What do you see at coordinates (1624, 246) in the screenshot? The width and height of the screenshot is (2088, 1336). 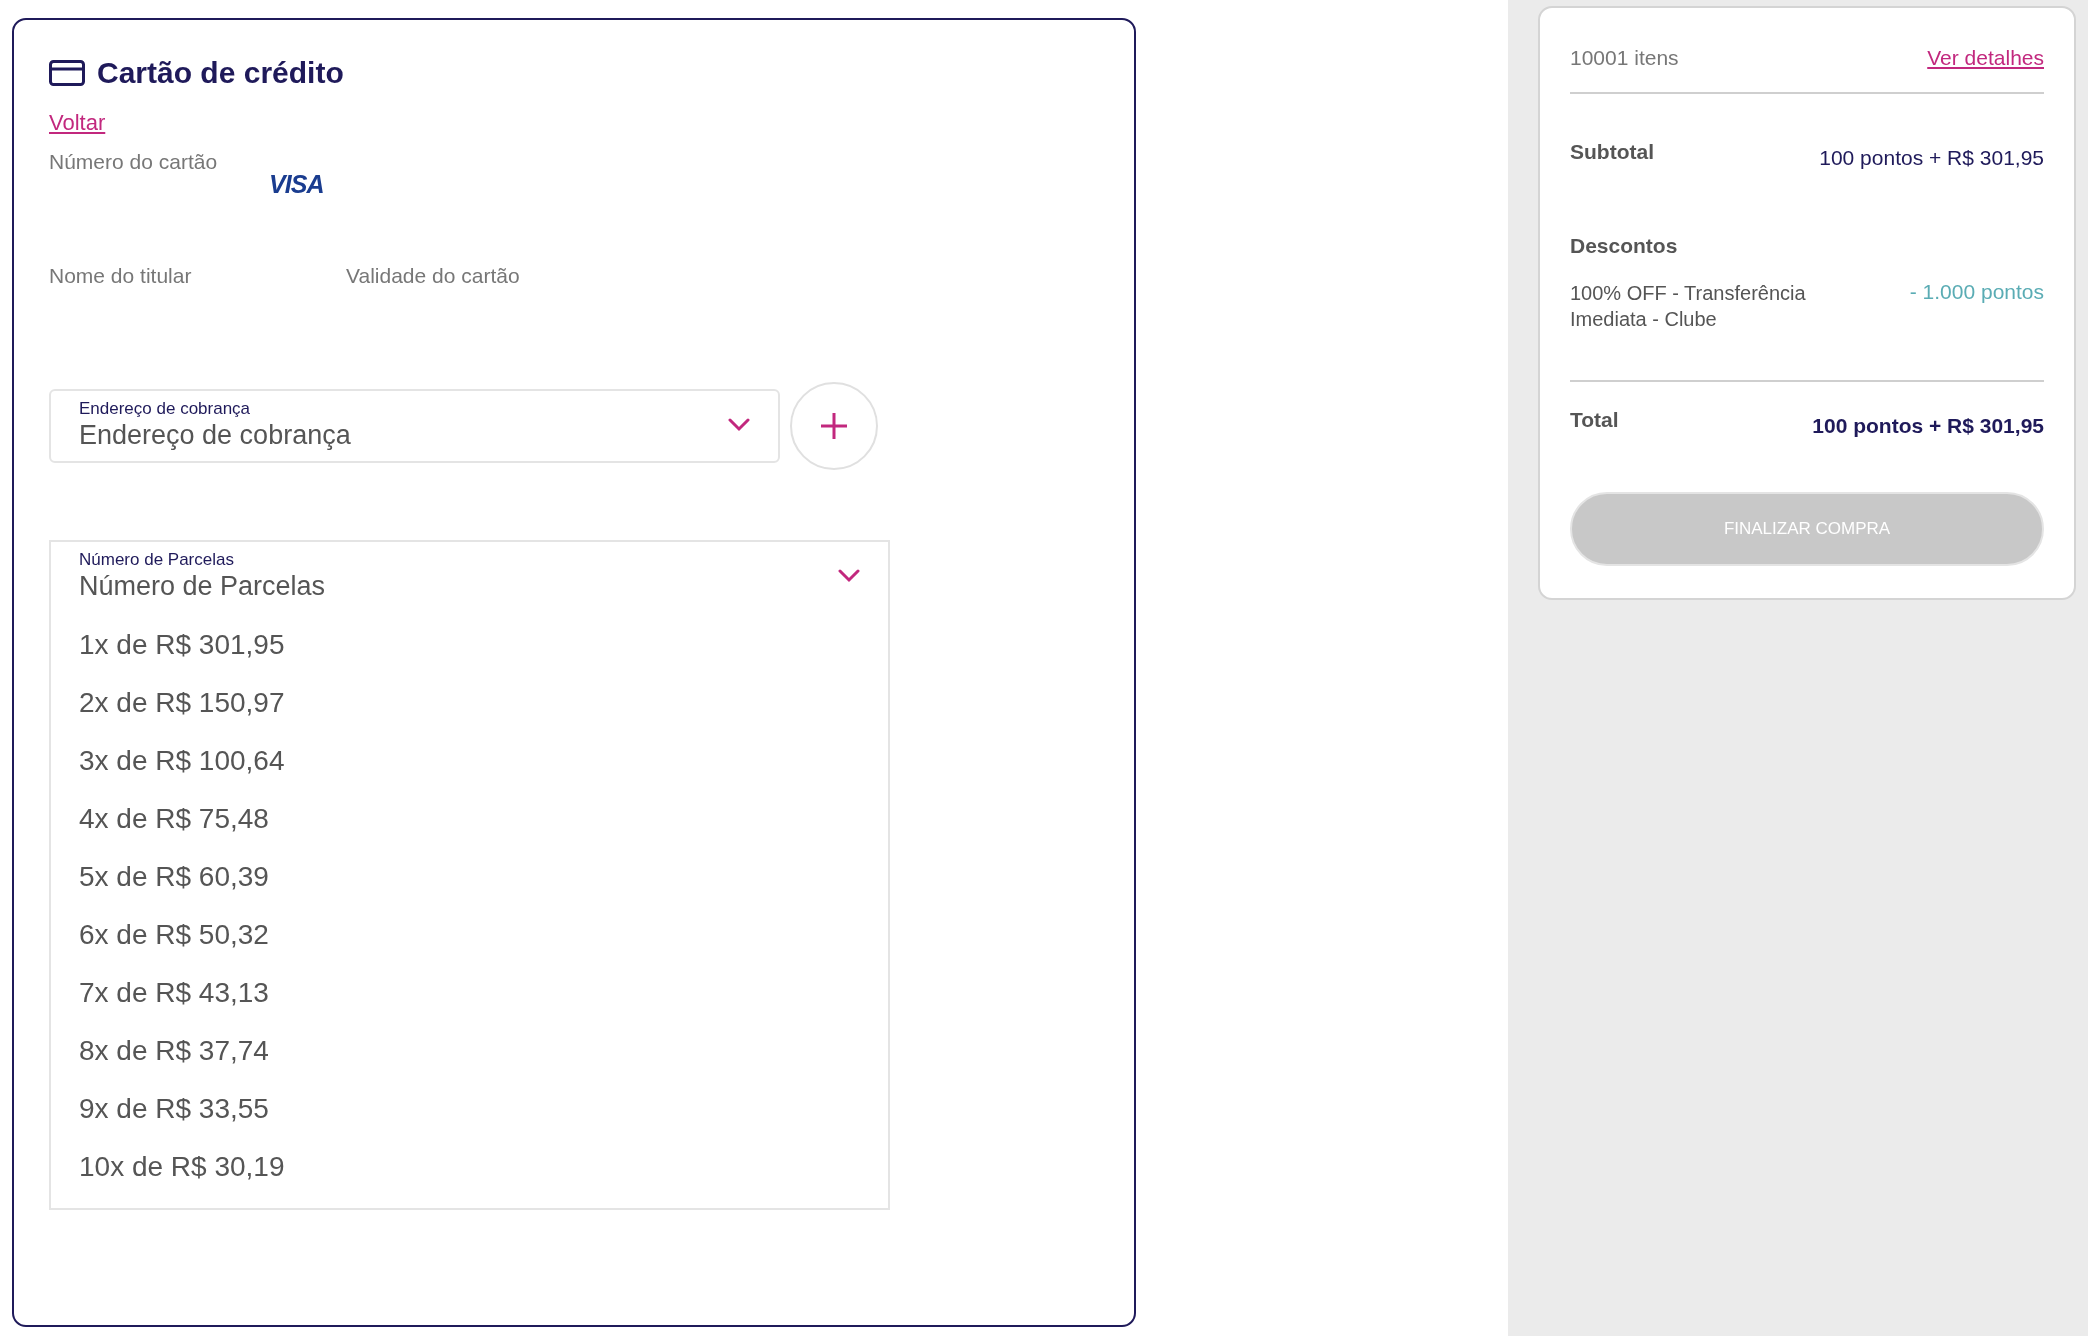 I see `discounts-heading: Descontos` at bounding box center [1624, 246].